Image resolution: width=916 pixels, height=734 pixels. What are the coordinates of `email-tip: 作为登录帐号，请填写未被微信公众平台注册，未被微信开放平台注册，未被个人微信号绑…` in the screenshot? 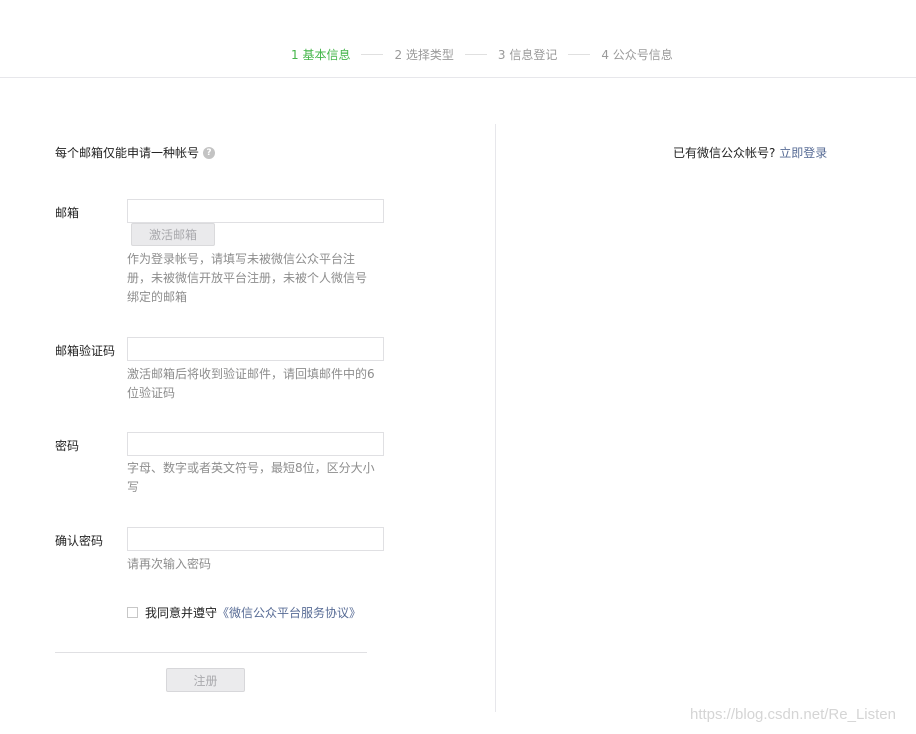 It's located at (247, 278).